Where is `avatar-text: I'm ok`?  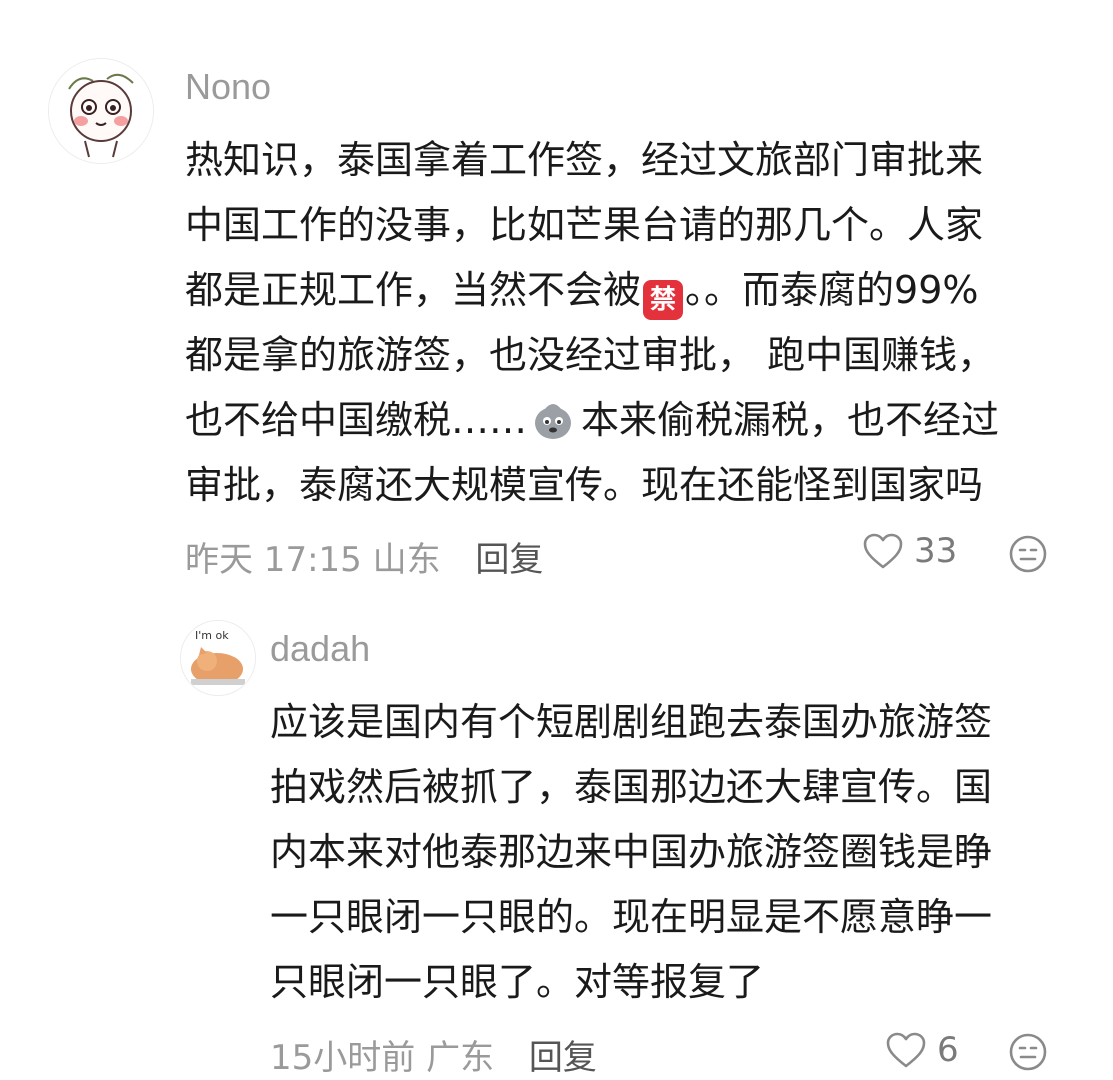
avatar-text: I'm ok is located at coordinates (212, 635).